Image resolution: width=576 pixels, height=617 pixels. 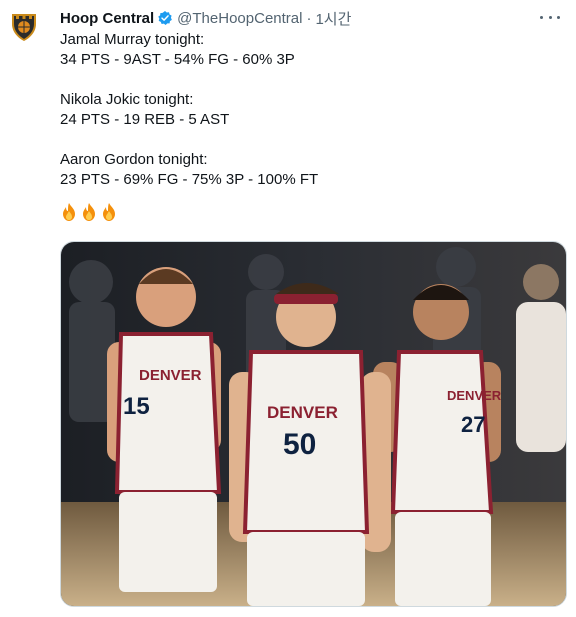 What do you see at coordinates (473, 424) in the screenshot?
I see `jersey-number-3: 27` at bounding box center [473, 424].